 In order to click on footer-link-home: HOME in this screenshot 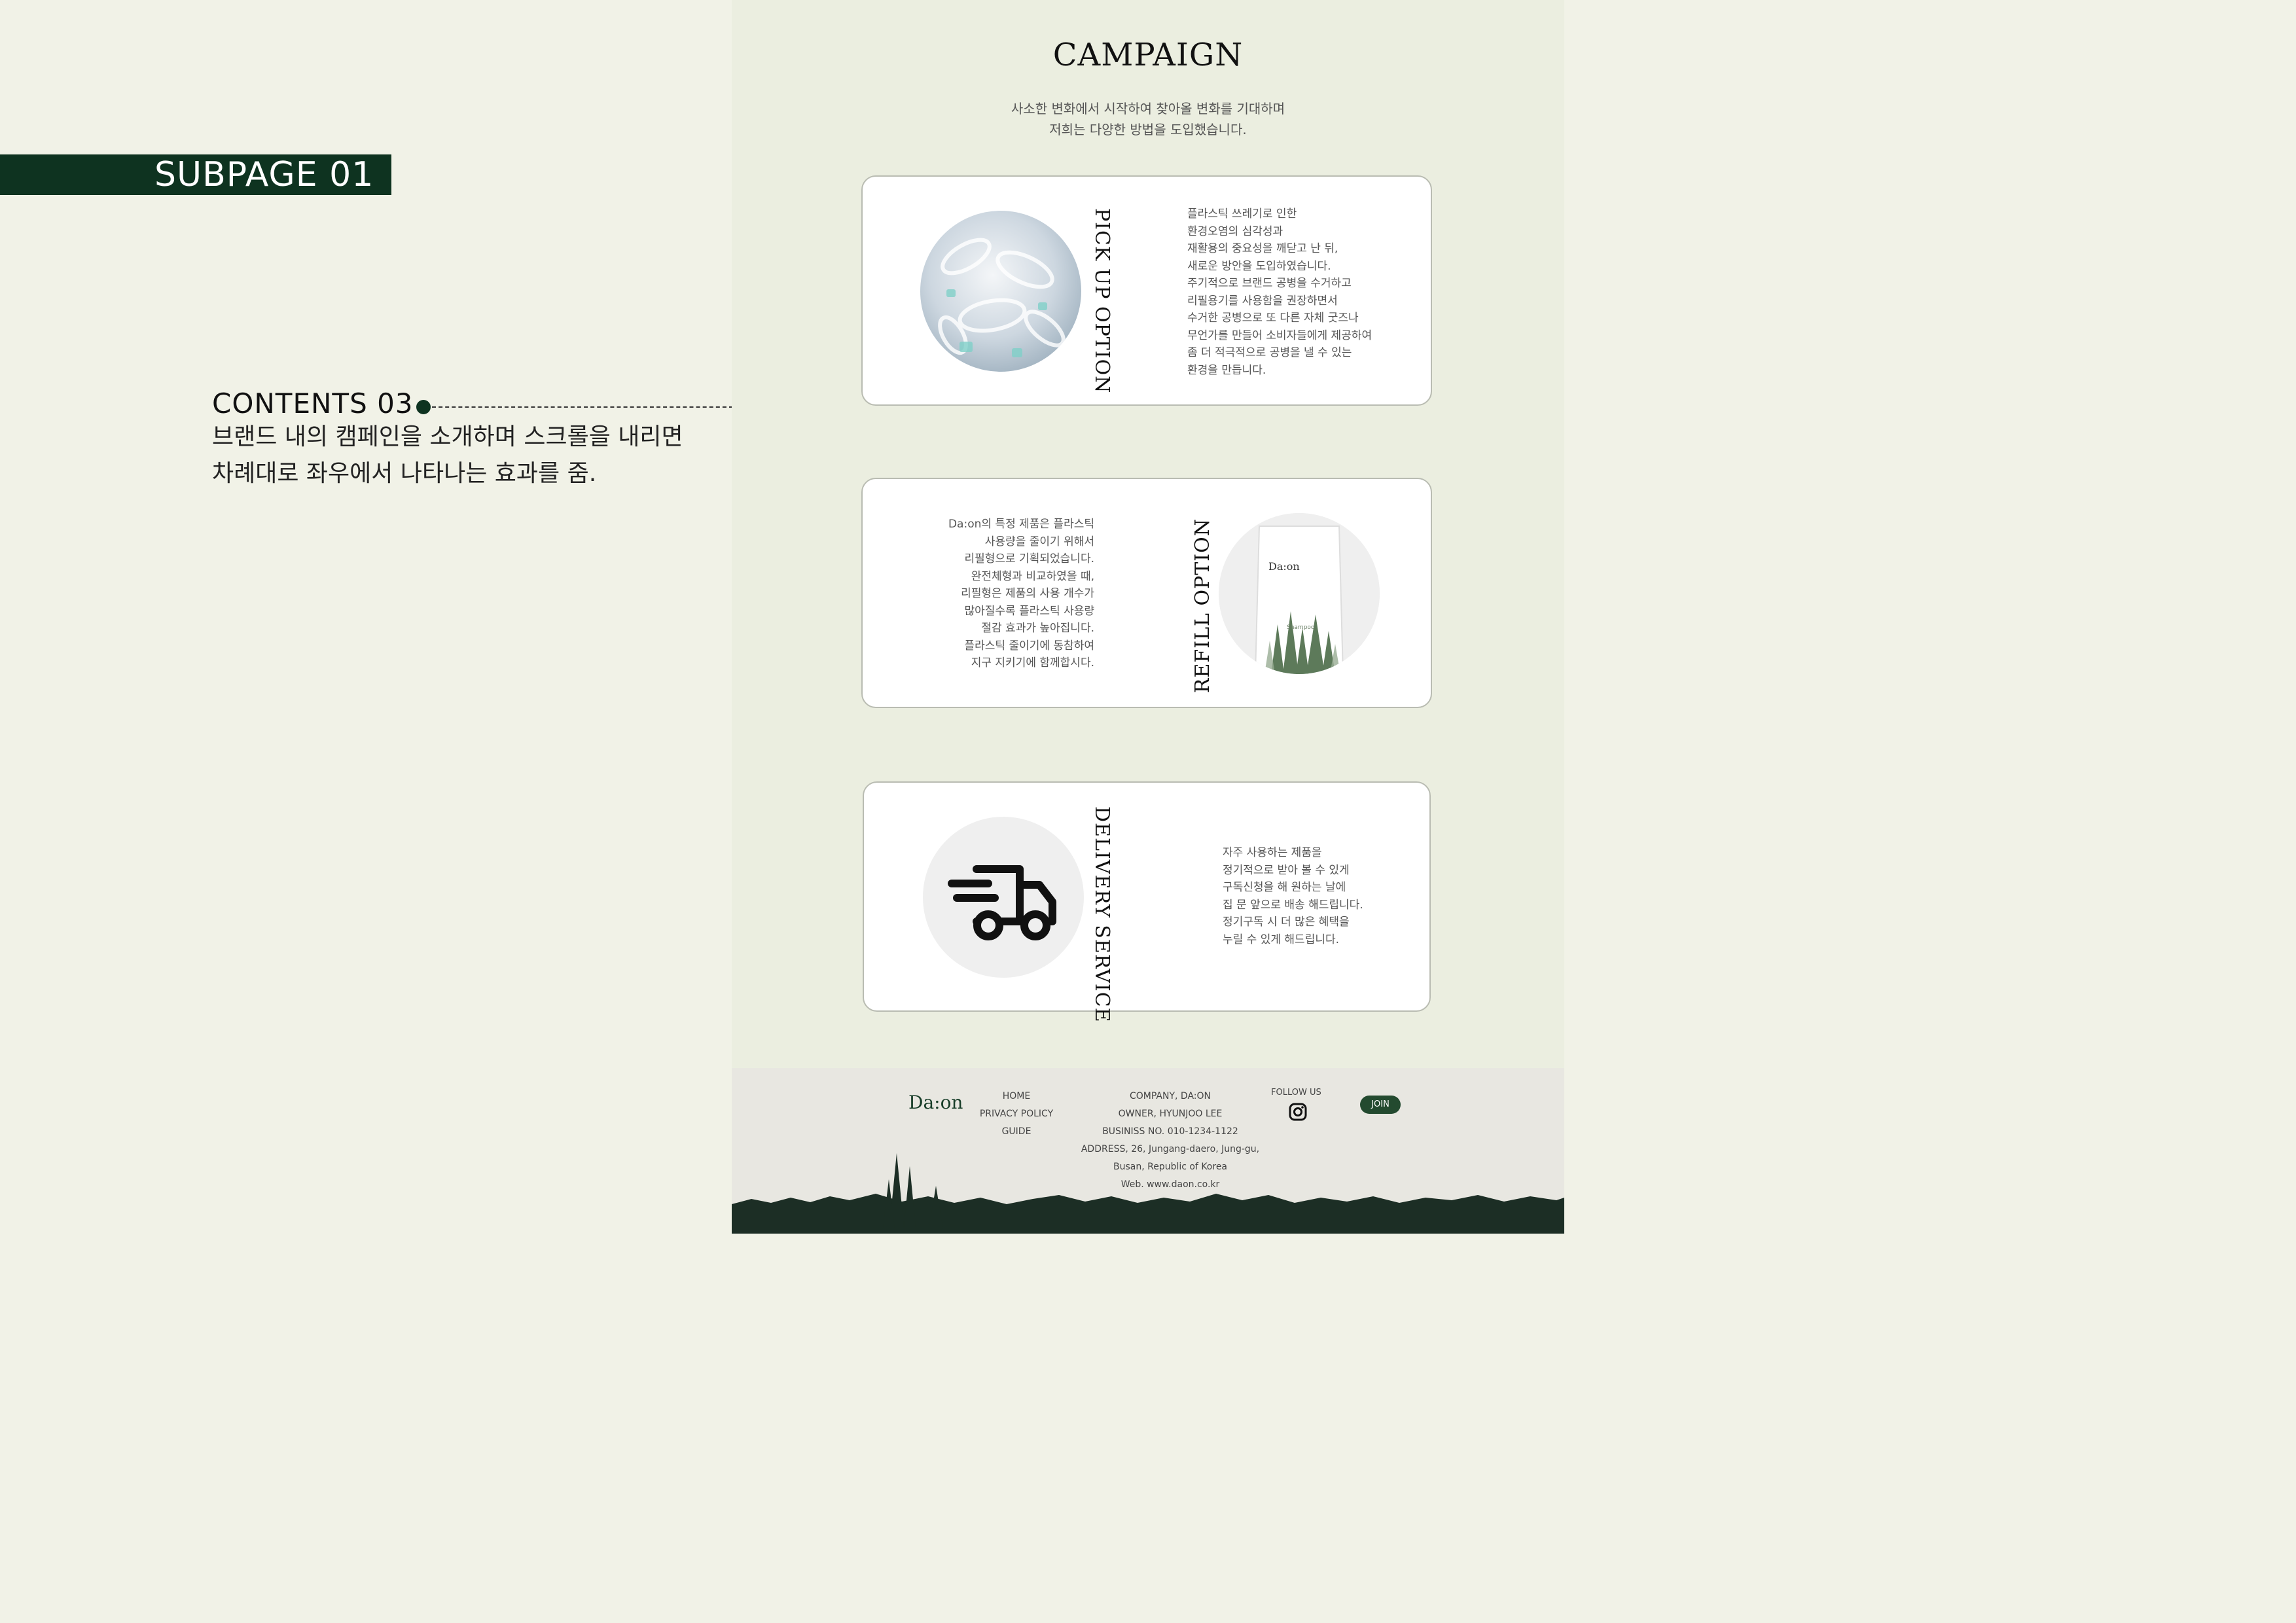, I will do `click(1016, 1096)`.